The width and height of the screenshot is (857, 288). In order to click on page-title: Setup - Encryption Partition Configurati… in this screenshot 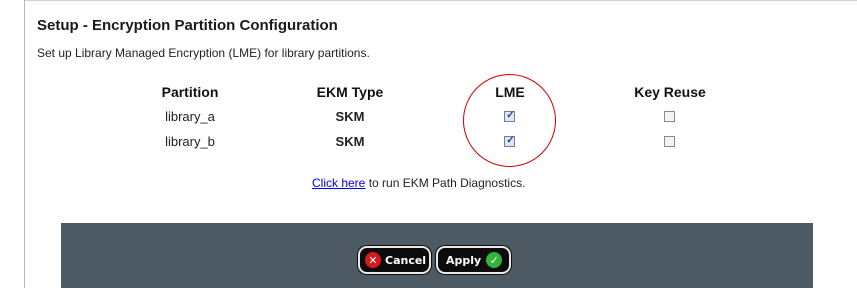, I will do `click(187, 25)`.